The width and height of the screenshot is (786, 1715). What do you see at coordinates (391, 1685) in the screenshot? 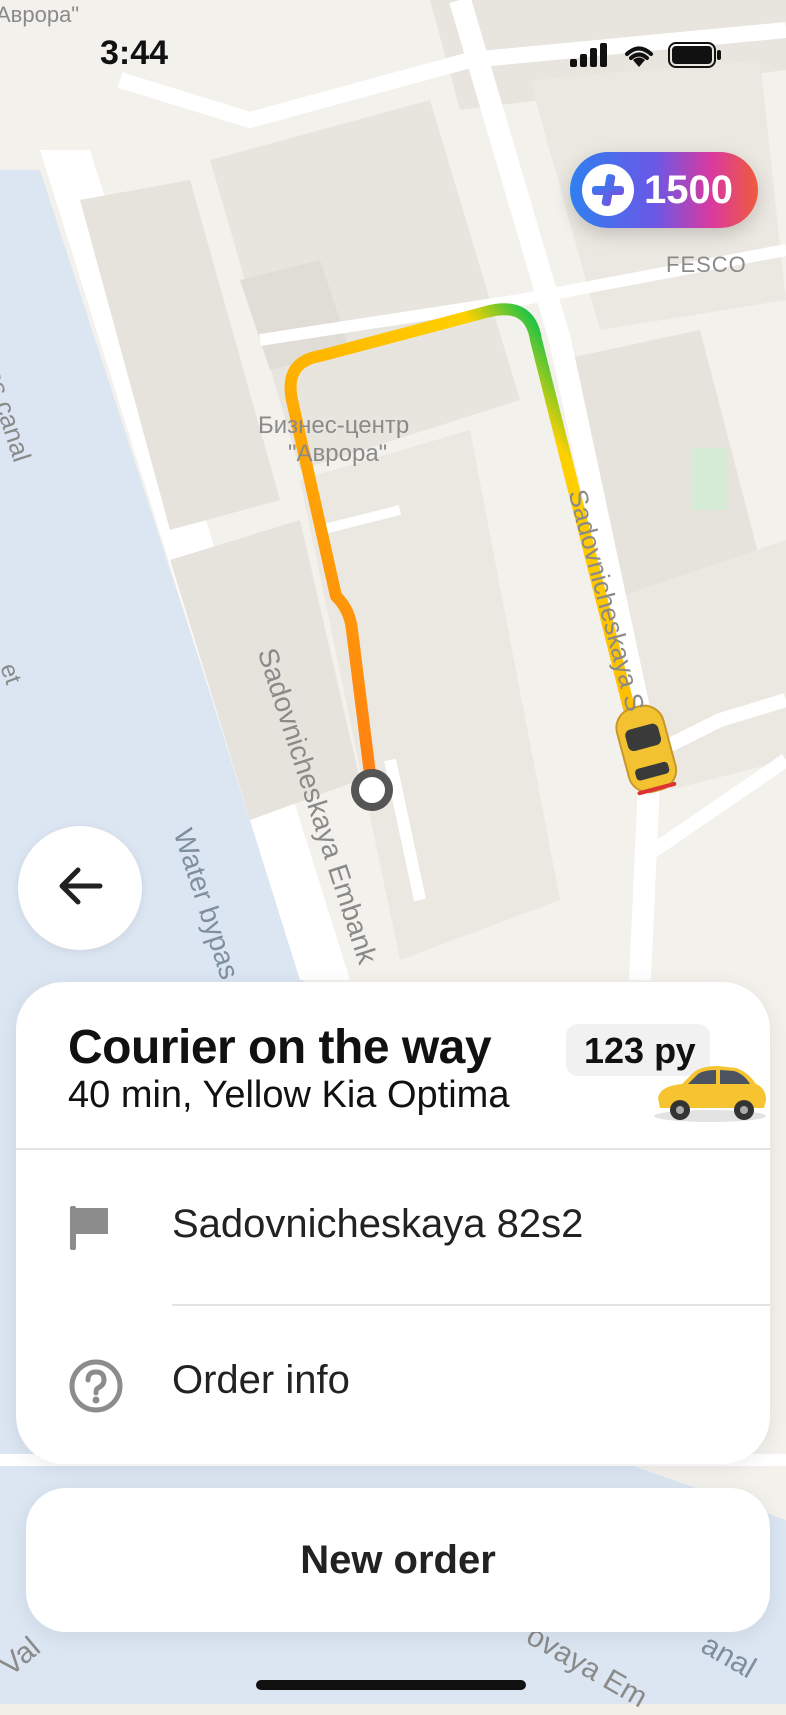
I see `home-indicator` at bounding box center [391, 1685].